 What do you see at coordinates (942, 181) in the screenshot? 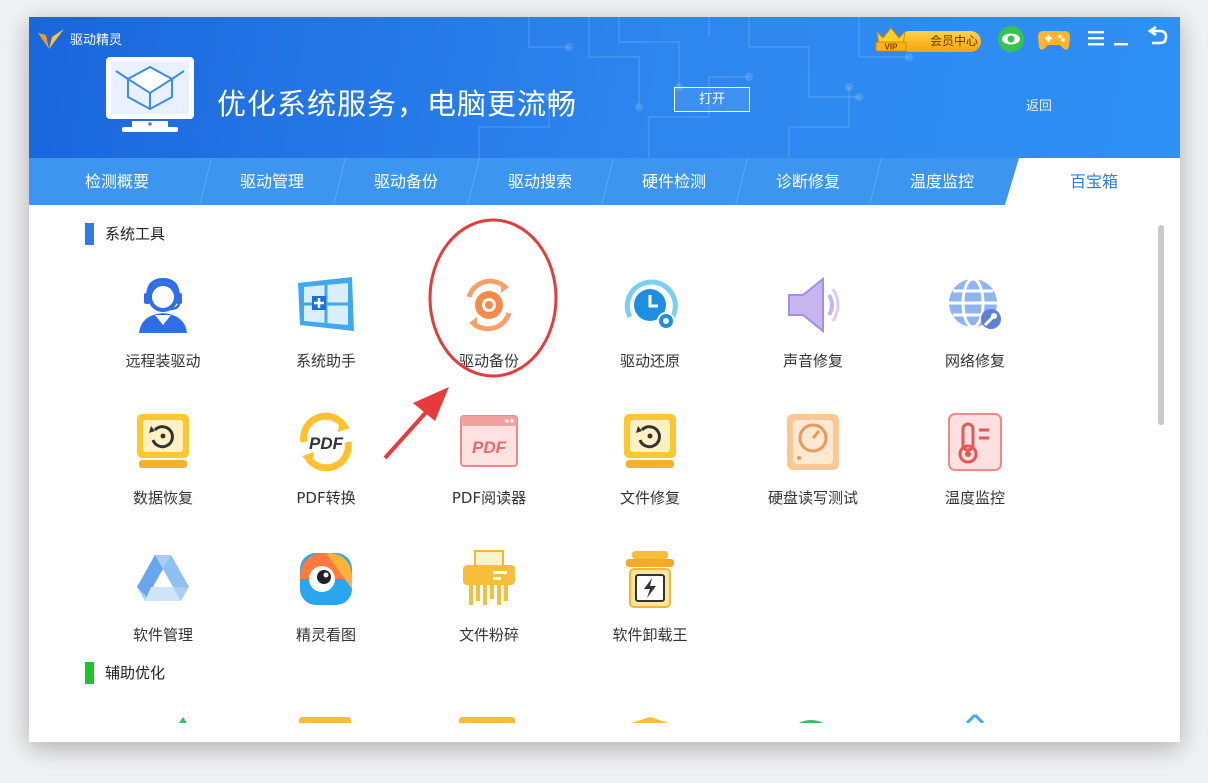
I see `tab-temperature: 温度监控` at bounding box center [942, 181].